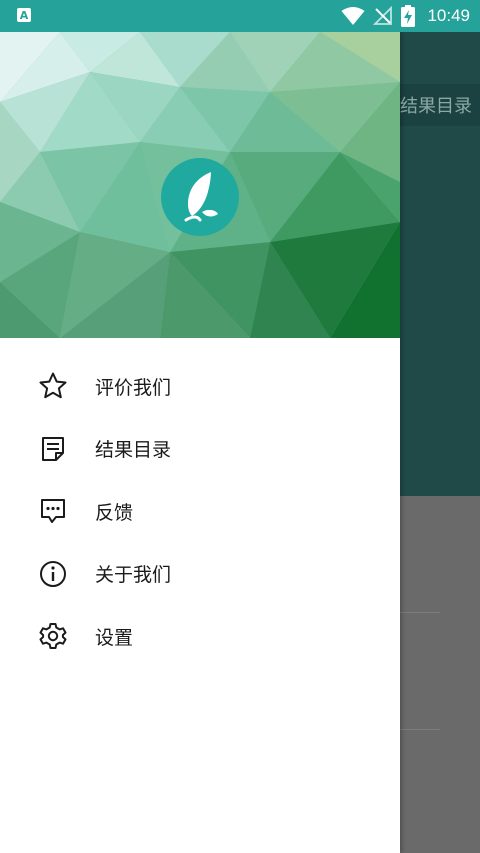  I want to click on menu-item-about-us: 关于我们, so click(200, 574).